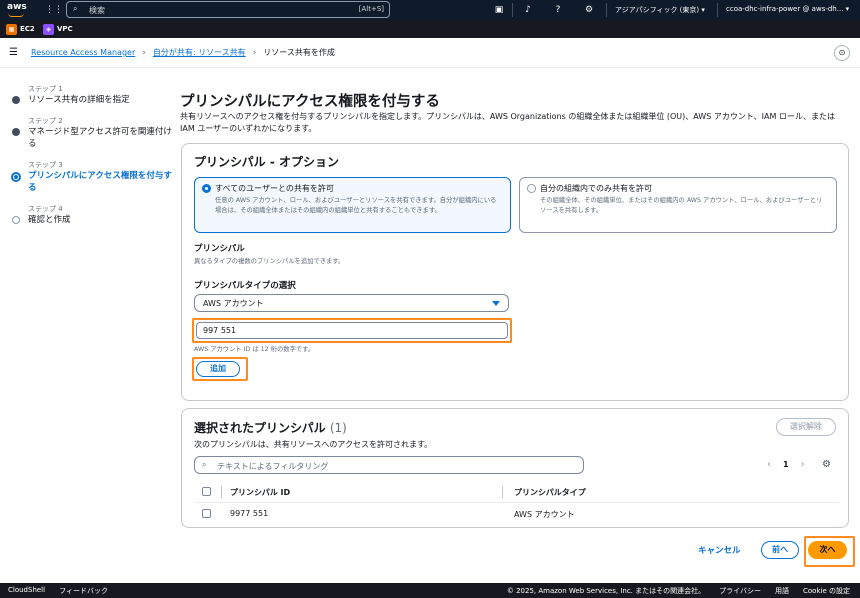 This screenshot has height=598, width=860. What do you see at coordinates (49, 220) in the screenshot?
I see `step-label: 確認と作成` at bounding box center [49, 220].